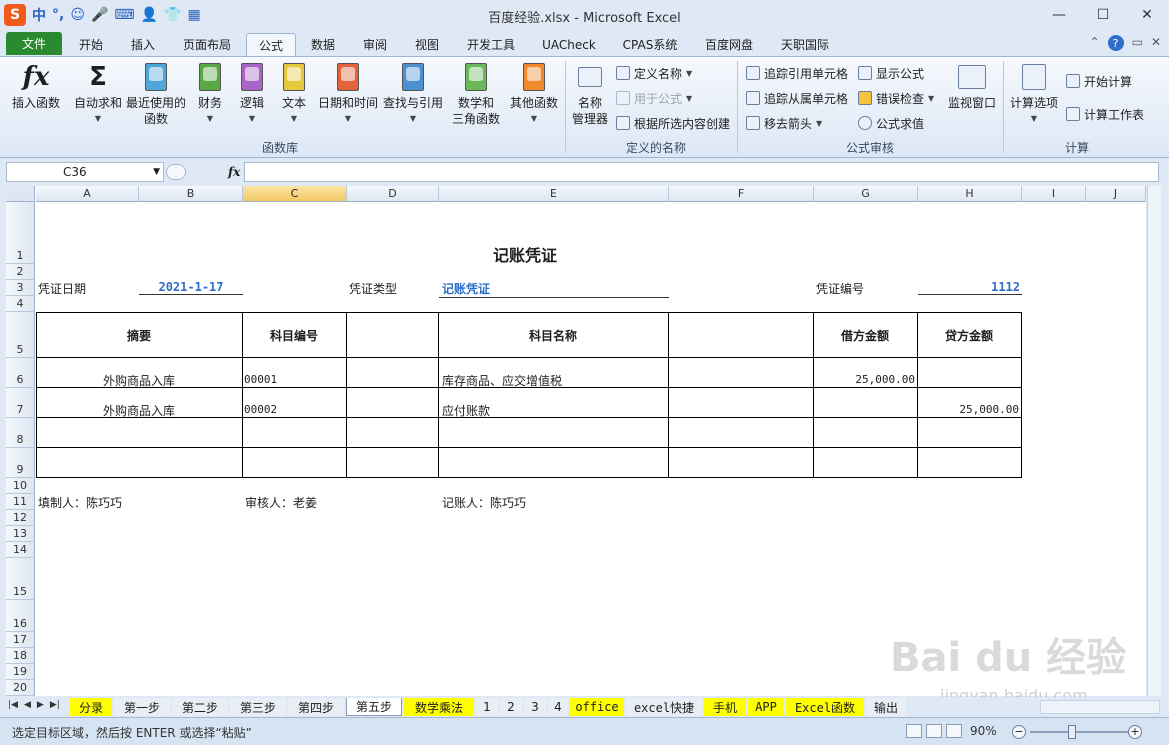  Describe the element at coordinates (87, 194) in the screenshot. I see `column-header-a: A` at that location.